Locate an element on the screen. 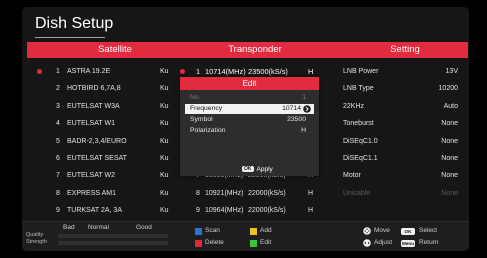 The height and width of the screenshot is (258, 487). satellite-number: 5 is located at coordinates (58, 141).